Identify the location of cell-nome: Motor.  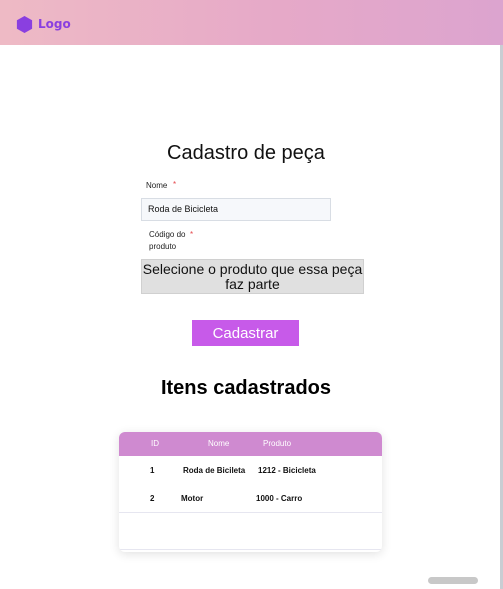
(192, 498).